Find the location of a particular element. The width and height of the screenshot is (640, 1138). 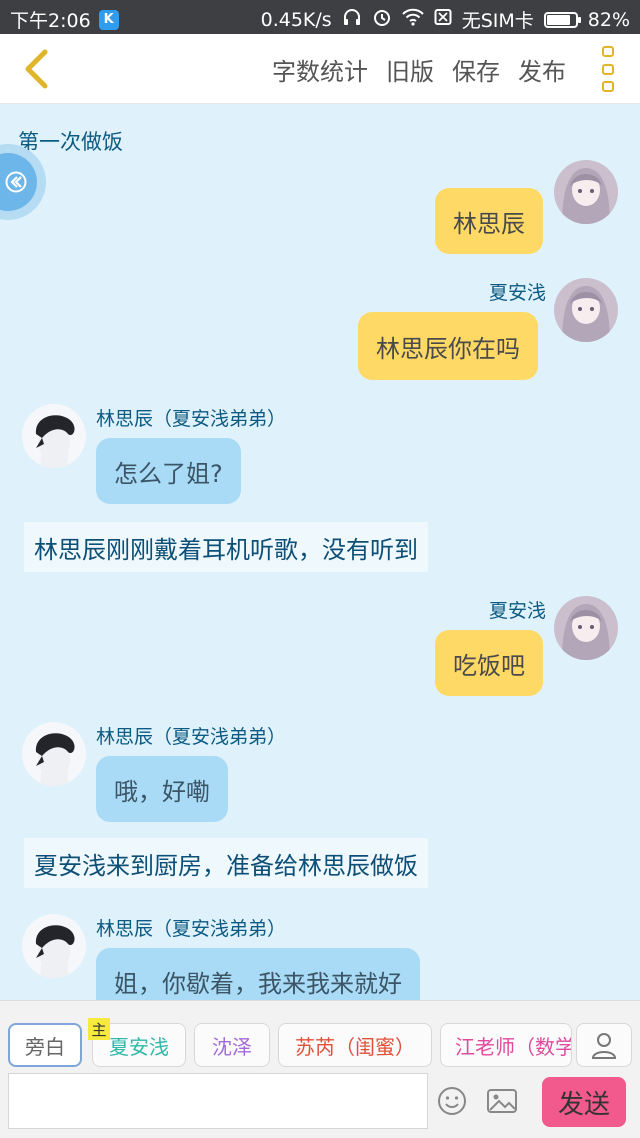

more-vertical-icon is located at coordinates (608, 51).